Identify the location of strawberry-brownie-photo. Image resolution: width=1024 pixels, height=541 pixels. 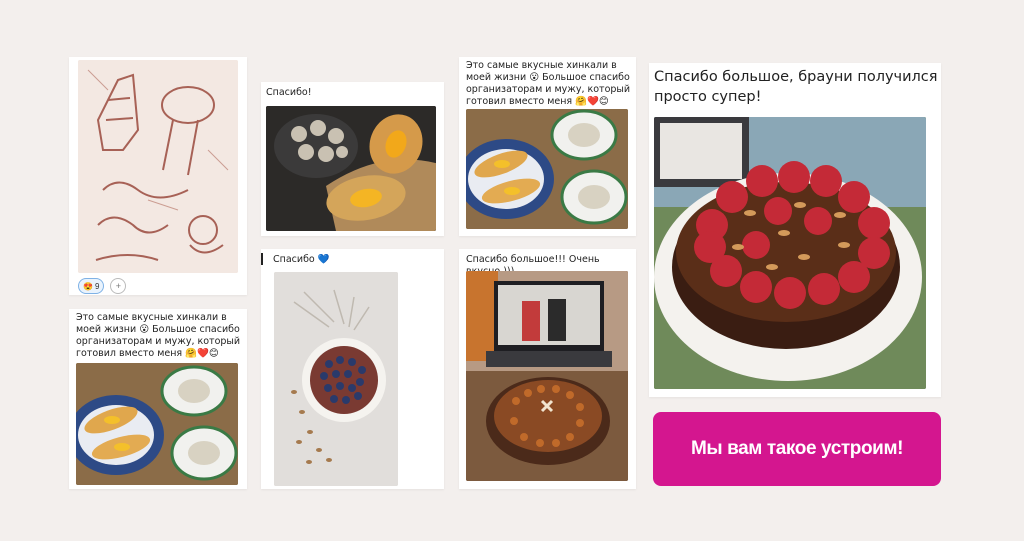
(790, 253).